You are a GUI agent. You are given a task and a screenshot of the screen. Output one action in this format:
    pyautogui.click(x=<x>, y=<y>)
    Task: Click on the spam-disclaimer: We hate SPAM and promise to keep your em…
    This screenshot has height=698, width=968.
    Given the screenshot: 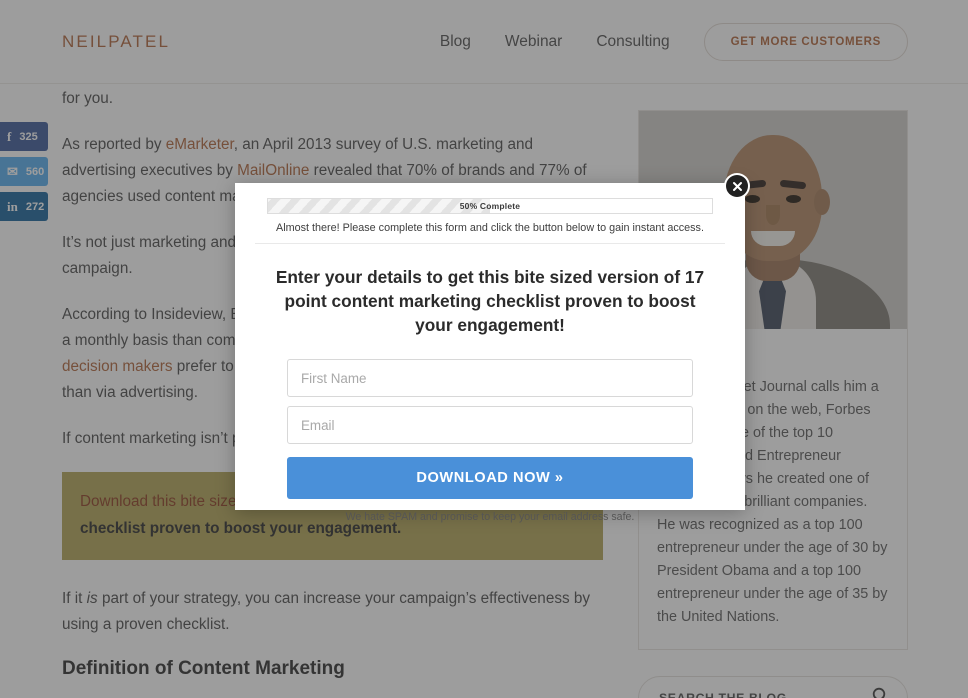 What is the action you would take?
    pyautogui.click(x=490, y=517)
    